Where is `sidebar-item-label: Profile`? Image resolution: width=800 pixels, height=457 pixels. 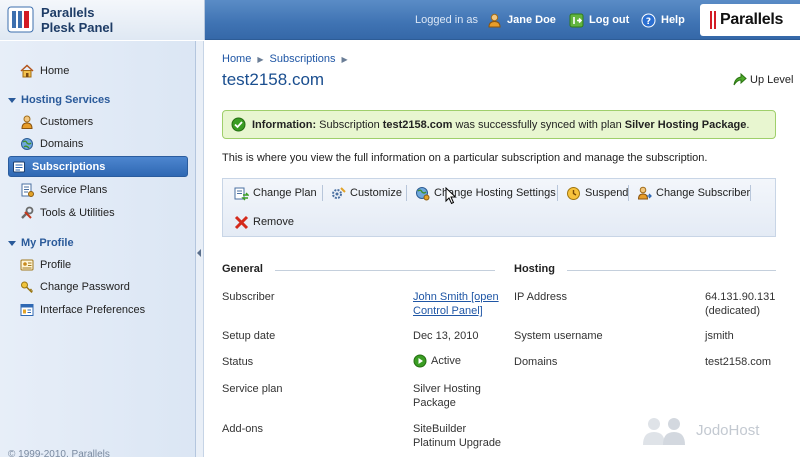
sidebar-item-label: Profile is located at coordinates (56, 265).